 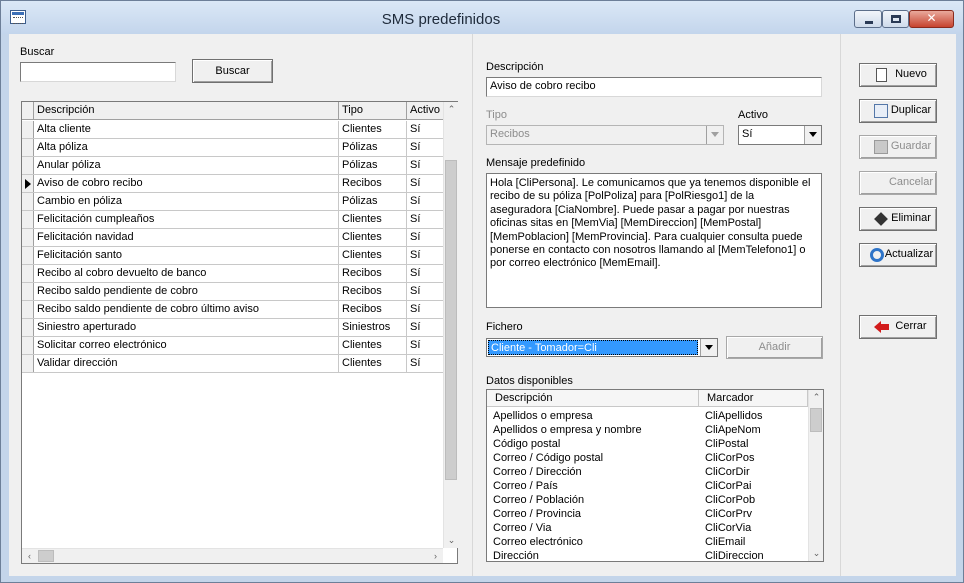 What do you see at coordinates (647, 529) in the screenshot?
I see `list-item: Correo / Via CliCorVia` at bounding box center [647, 529].